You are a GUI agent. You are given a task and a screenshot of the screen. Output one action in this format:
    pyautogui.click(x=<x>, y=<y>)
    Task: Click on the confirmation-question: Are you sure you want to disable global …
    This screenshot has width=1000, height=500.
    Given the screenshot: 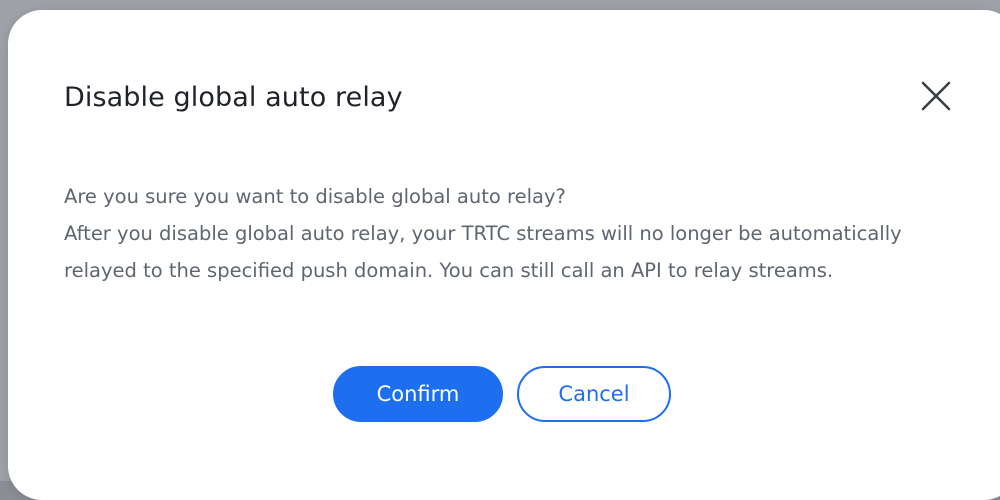 What is the action you would take?
    pyautogui.click(x=315, y=196)
    